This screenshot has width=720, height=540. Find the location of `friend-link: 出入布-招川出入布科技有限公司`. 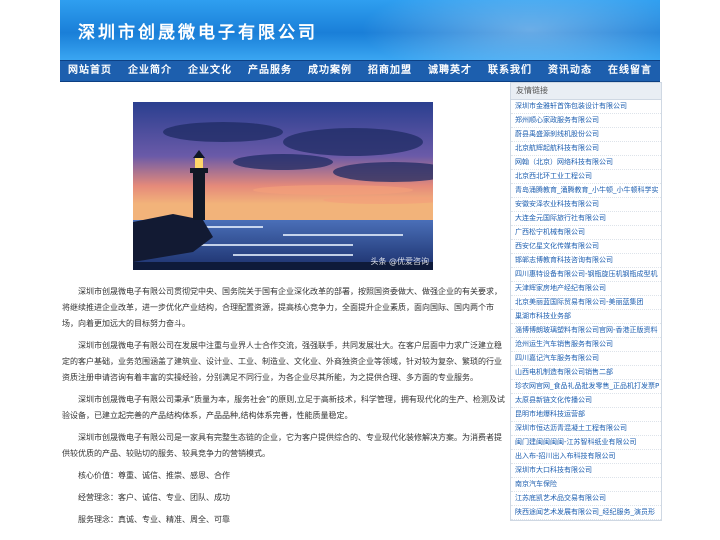

friend-link: 出入布-招川出入布科技有限公司 is located at coordinates (586, 457).